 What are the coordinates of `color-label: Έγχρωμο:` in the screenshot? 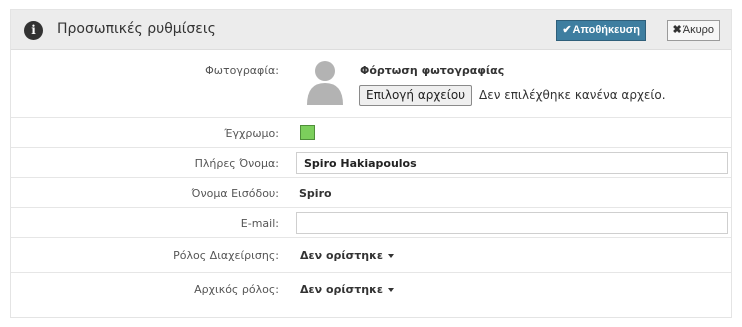 It's located at (251, 133).